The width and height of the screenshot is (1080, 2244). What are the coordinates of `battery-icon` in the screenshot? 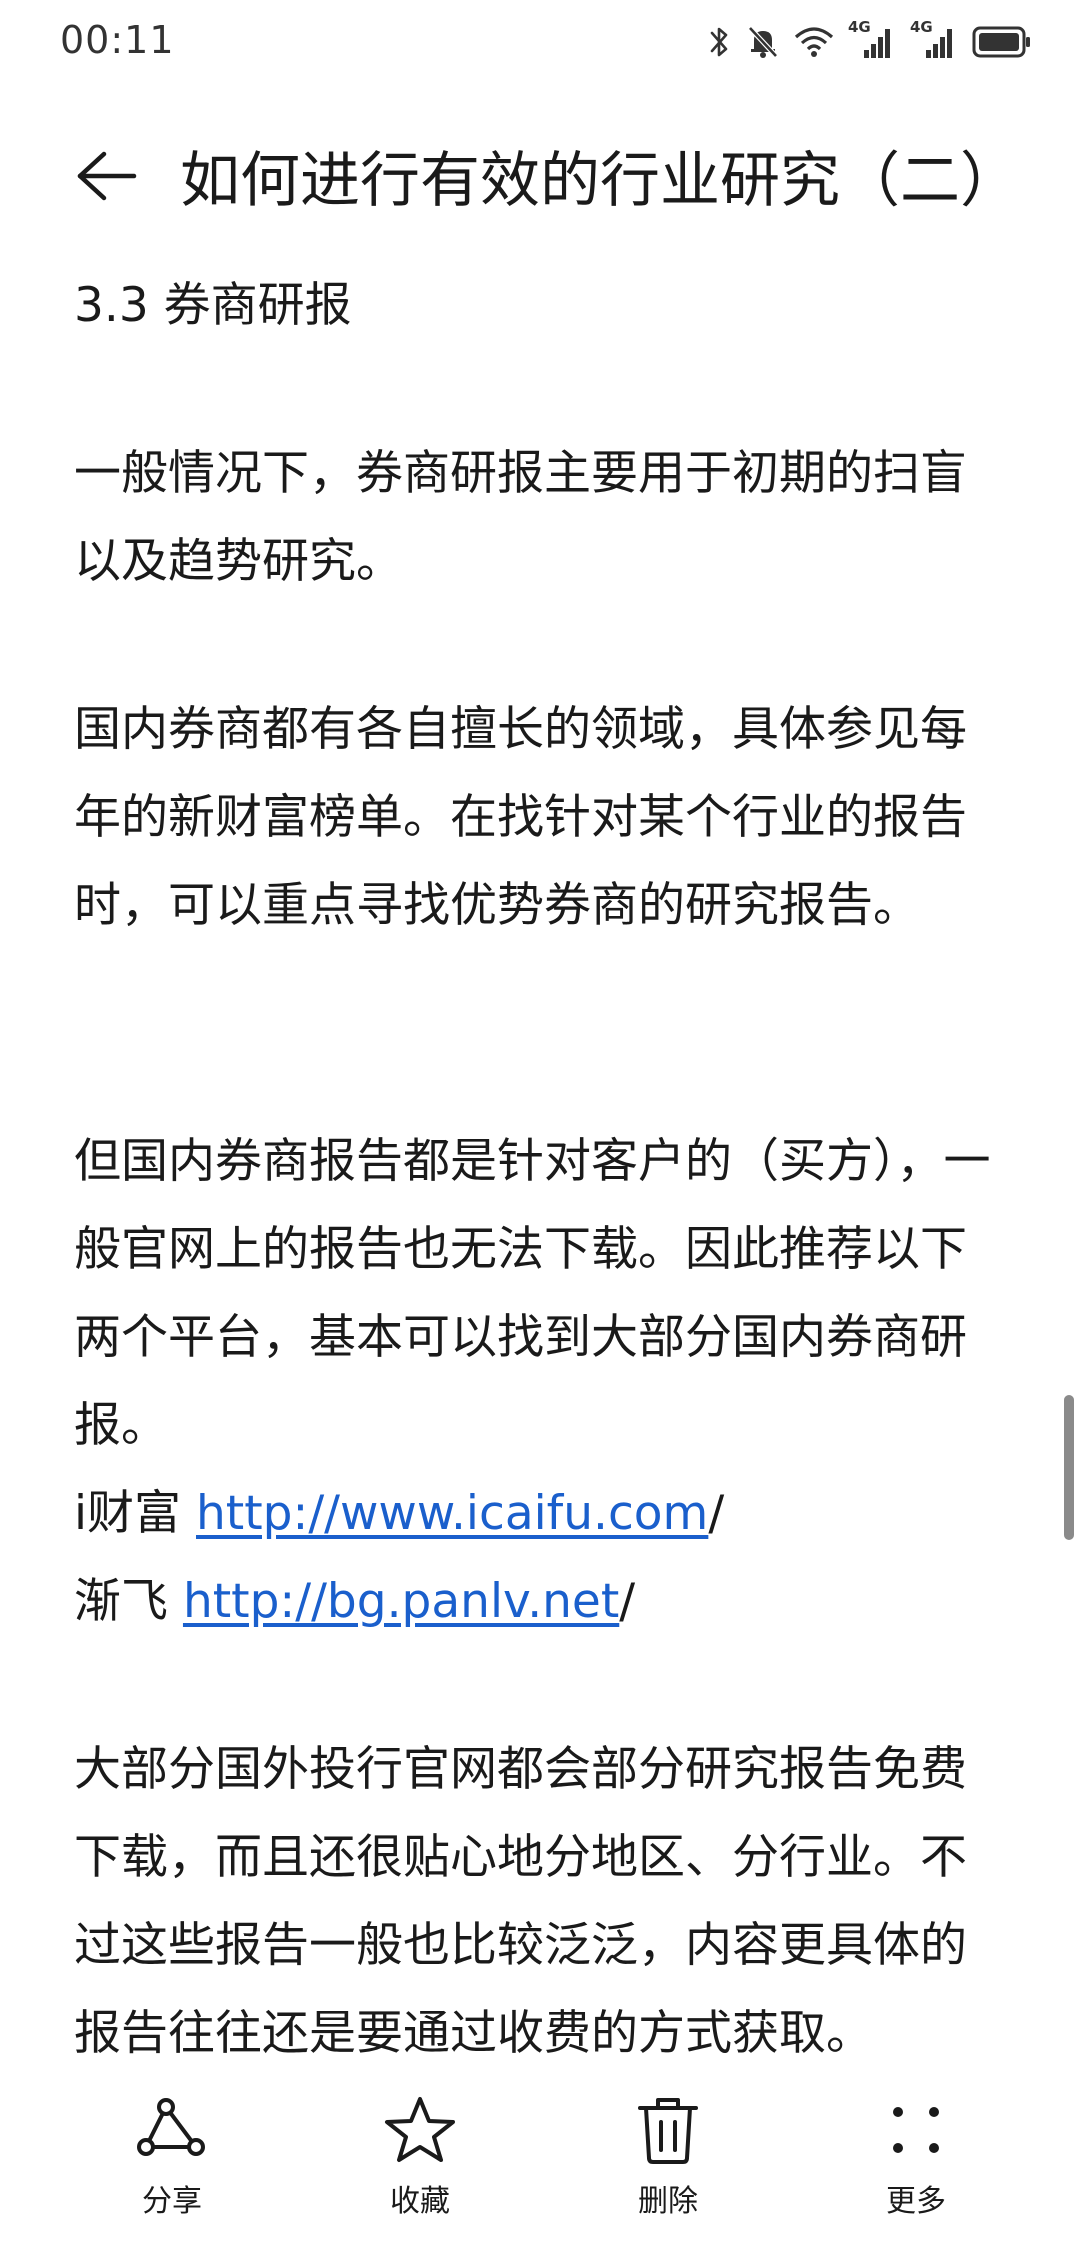 It's located at (1001, 42).